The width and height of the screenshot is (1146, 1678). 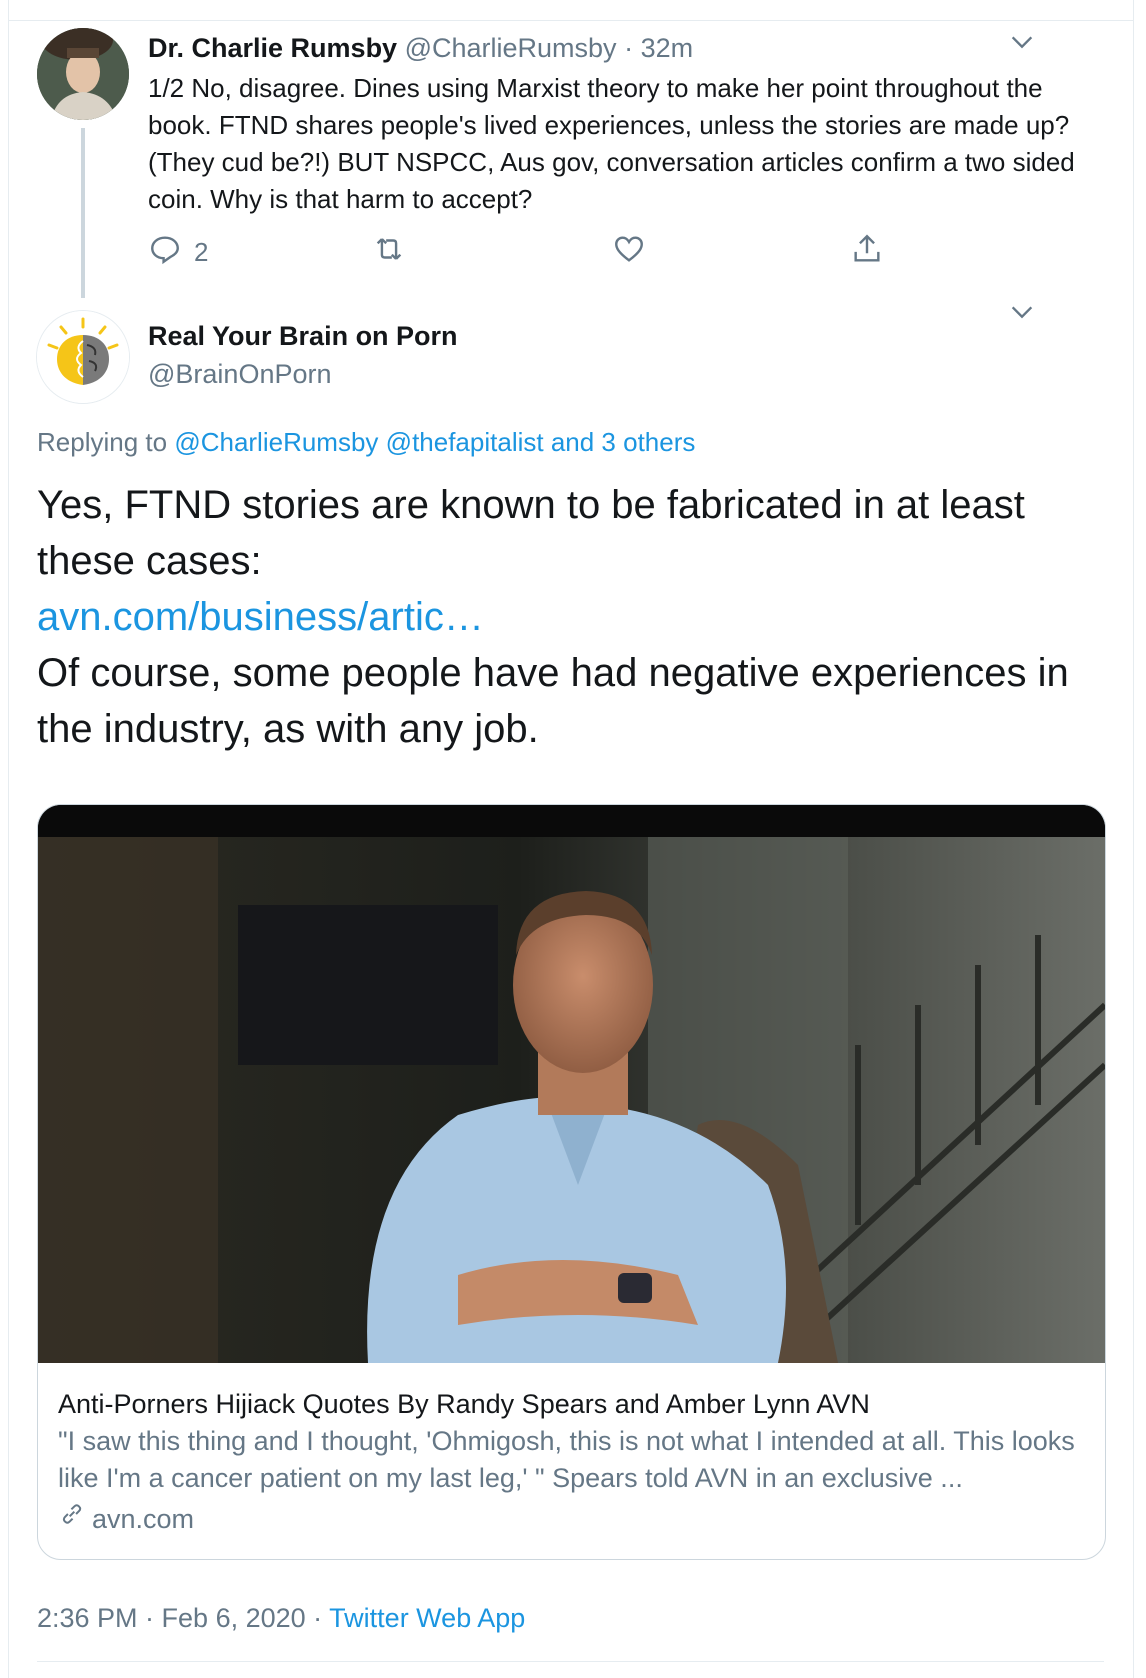 I want to click on retweet-icon, so click(x=389, y=252).